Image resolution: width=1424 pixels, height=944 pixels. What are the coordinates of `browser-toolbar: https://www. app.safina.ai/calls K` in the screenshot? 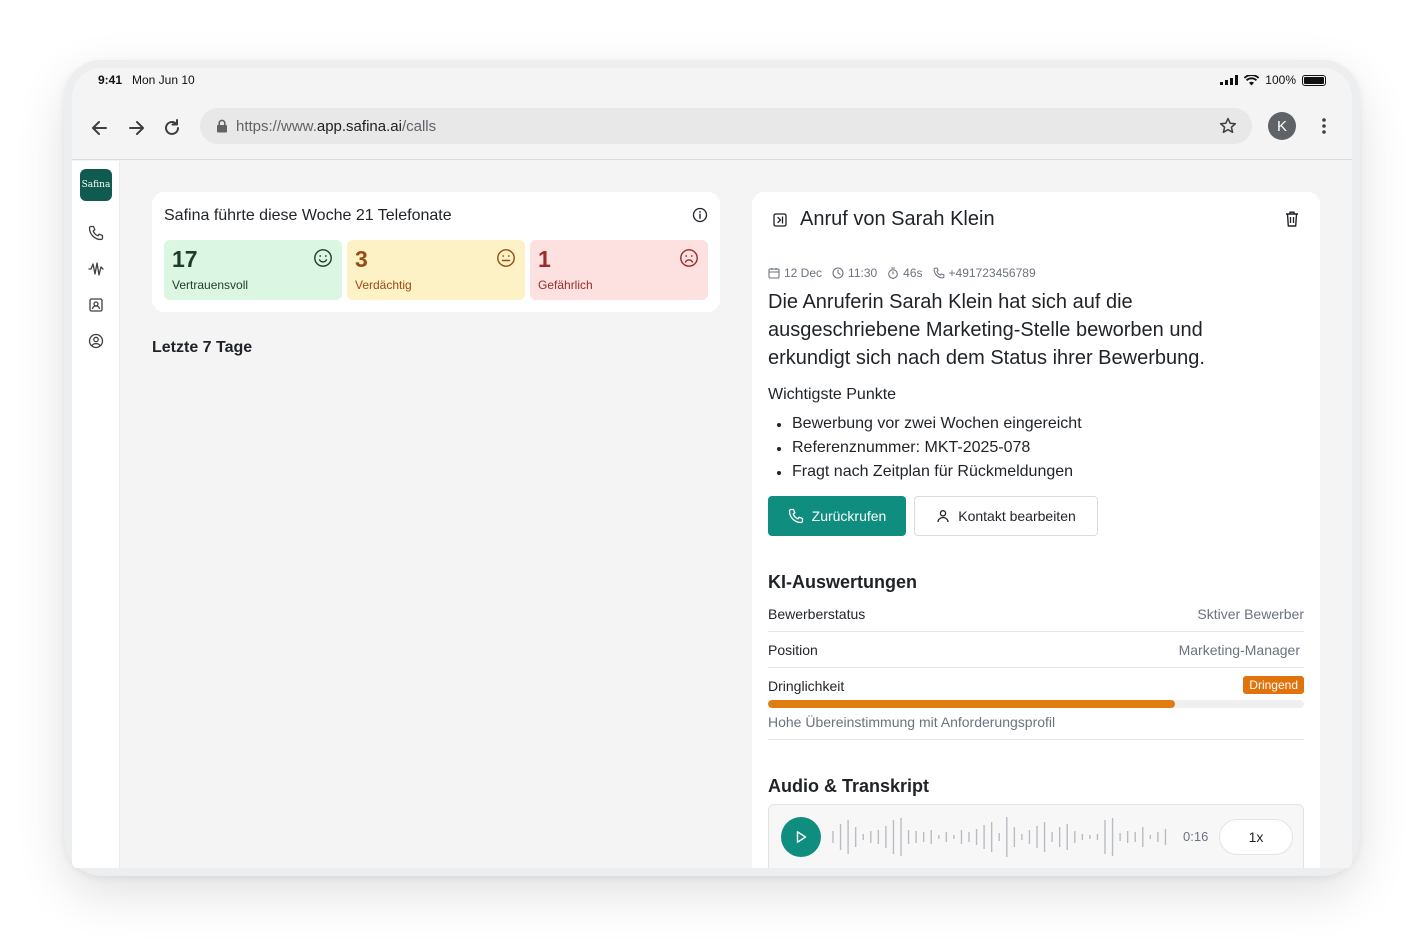 It's located at (712, 128).